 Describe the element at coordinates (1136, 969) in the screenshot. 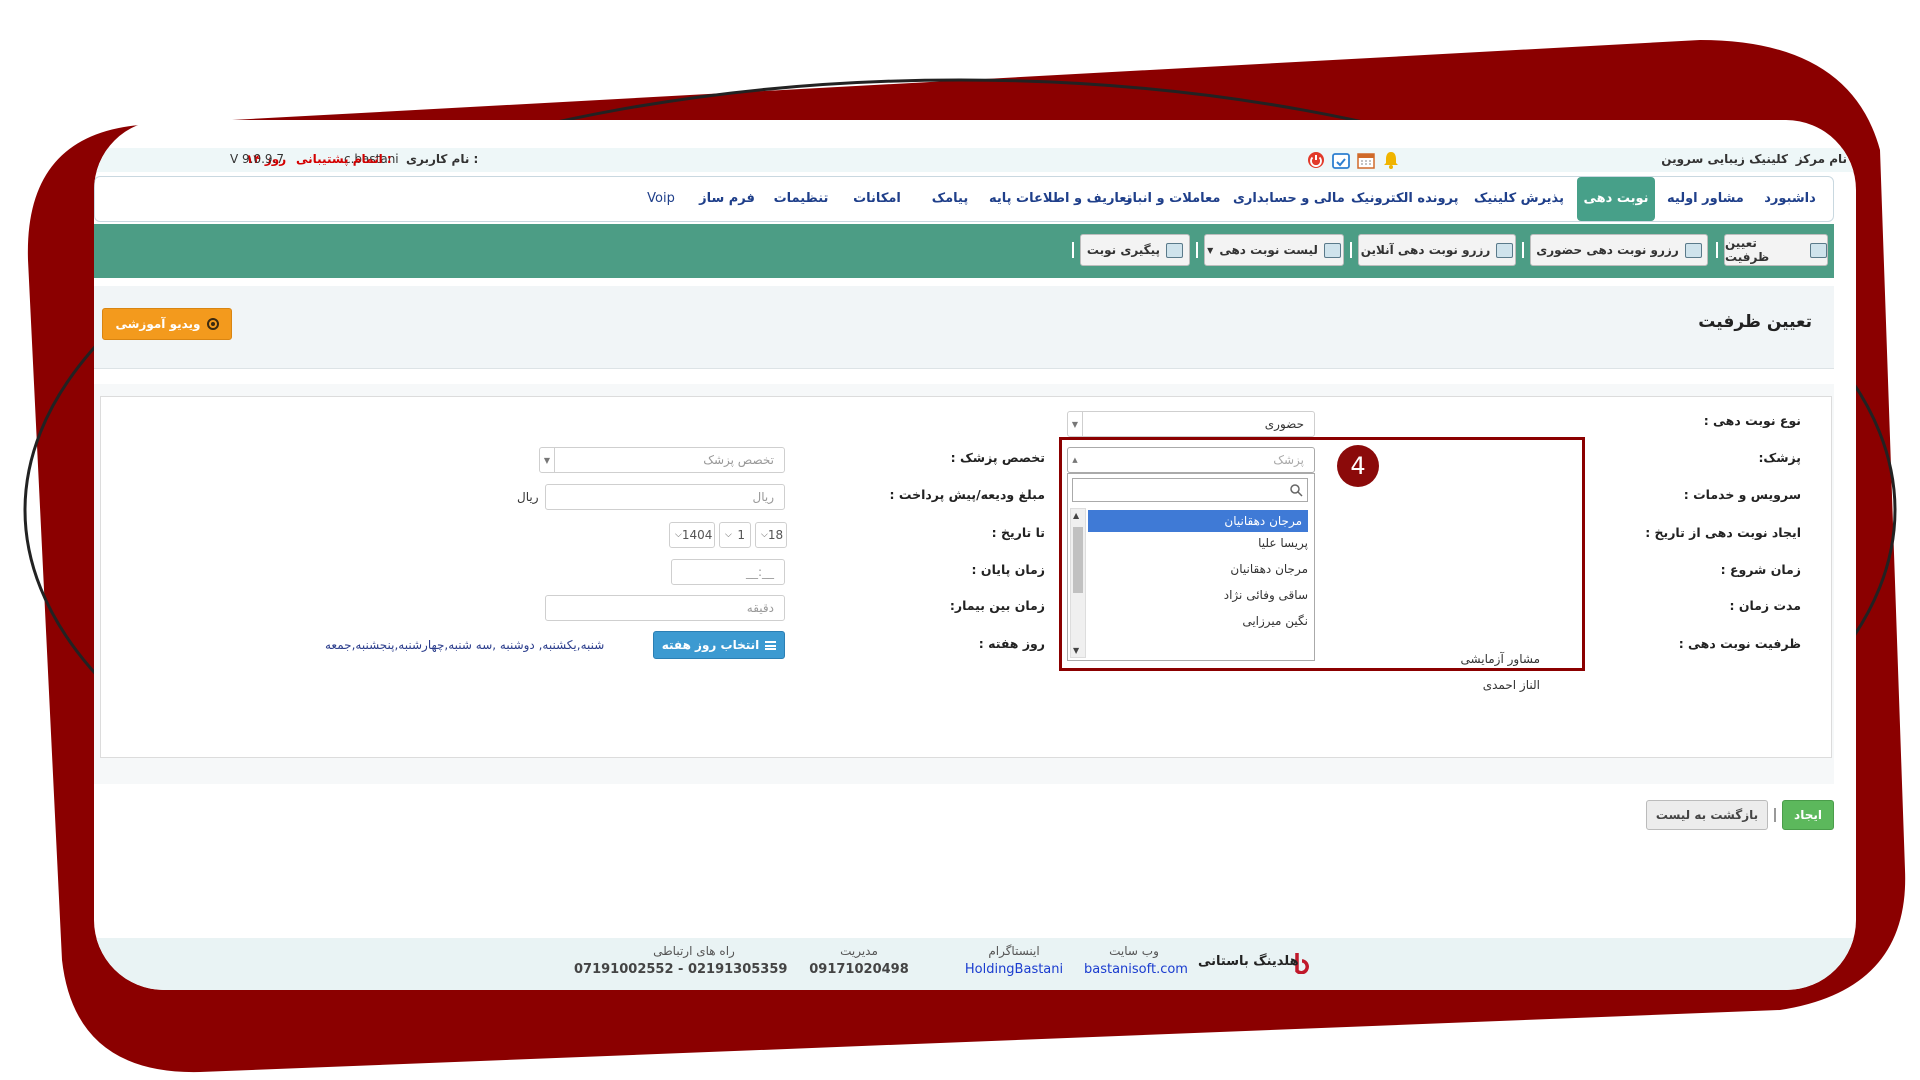

I see `website-link: bastanisoft.com` at that location.